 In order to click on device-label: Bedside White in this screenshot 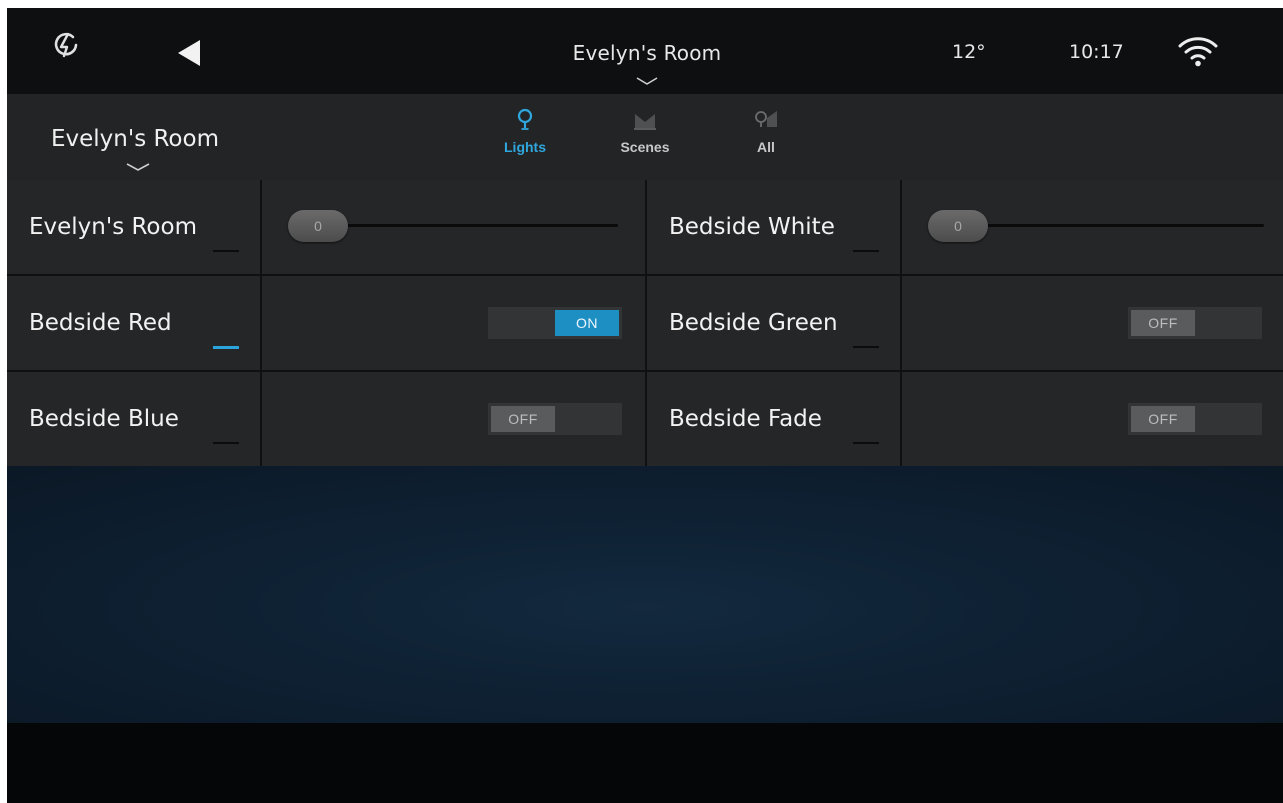, I will do `click(752, 227)`.